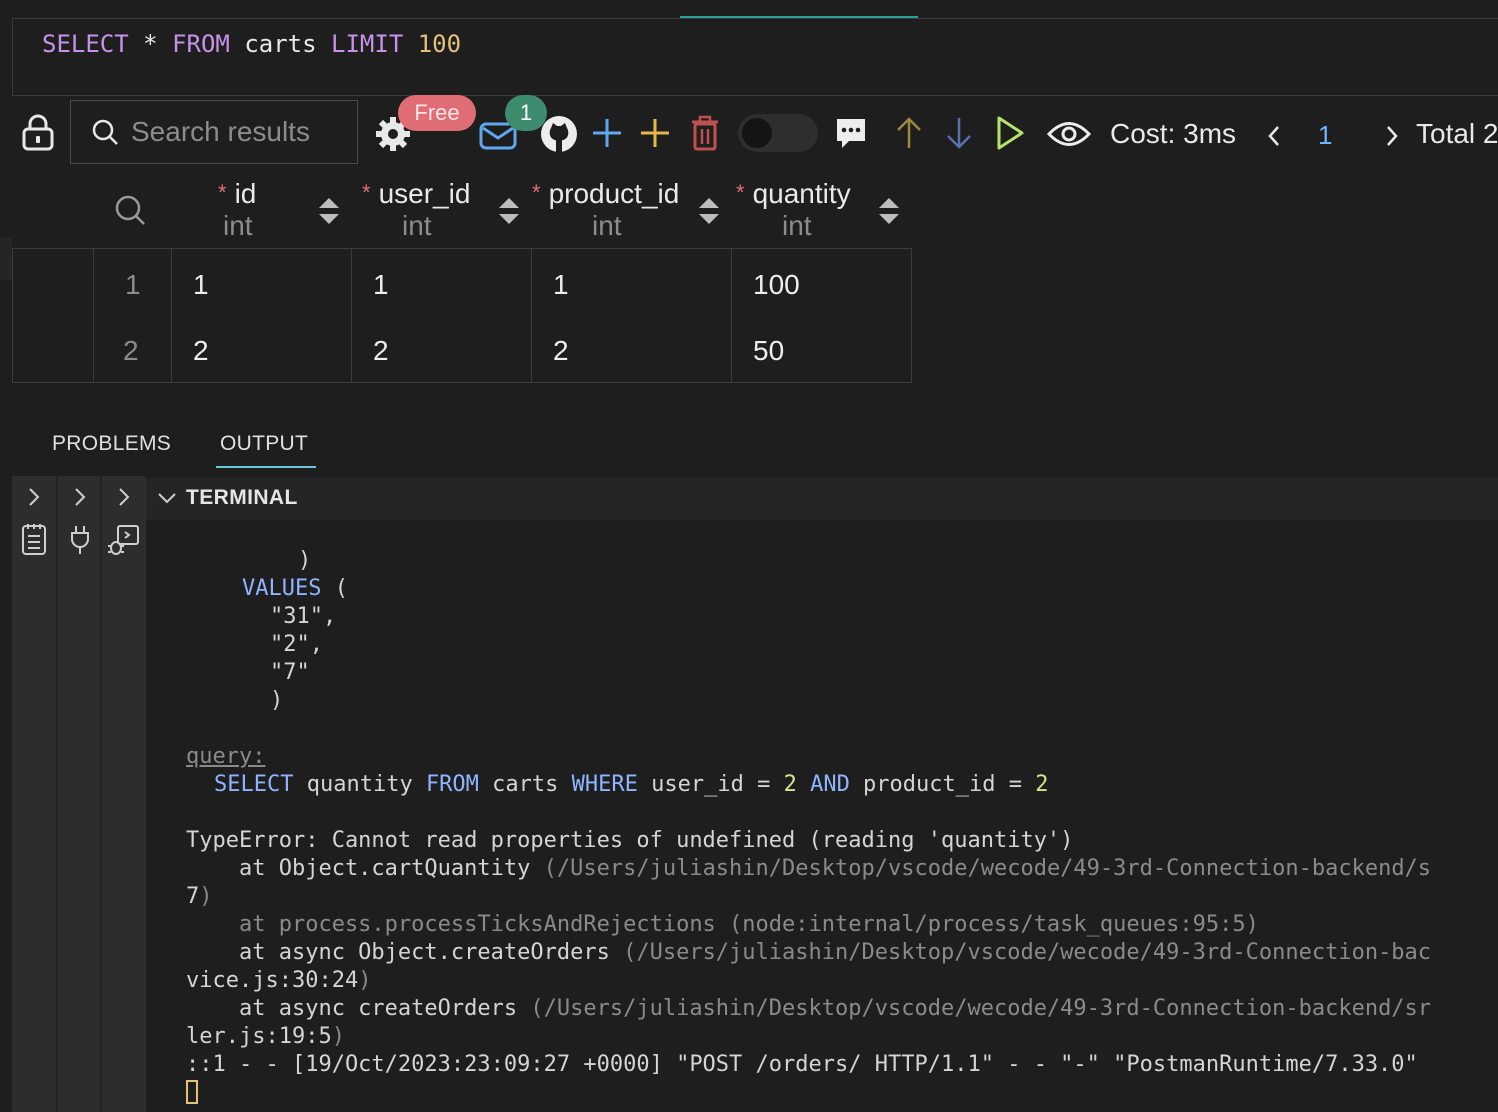  Describe the element at coordinates (1010, 133) in the screenshot. I see `run-icon` at that location.